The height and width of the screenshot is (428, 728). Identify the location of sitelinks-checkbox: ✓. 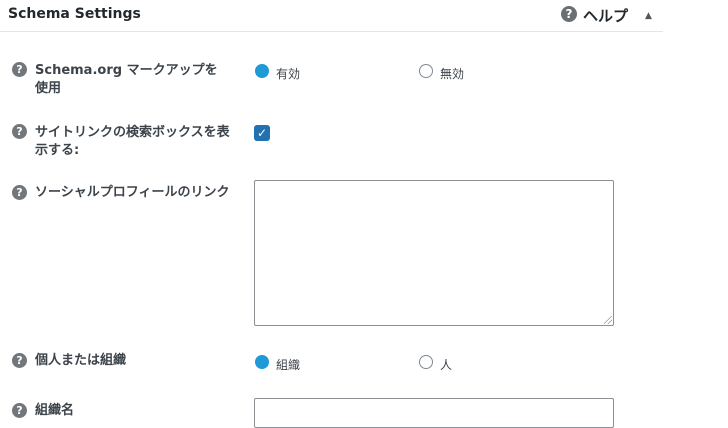
(262, 133).